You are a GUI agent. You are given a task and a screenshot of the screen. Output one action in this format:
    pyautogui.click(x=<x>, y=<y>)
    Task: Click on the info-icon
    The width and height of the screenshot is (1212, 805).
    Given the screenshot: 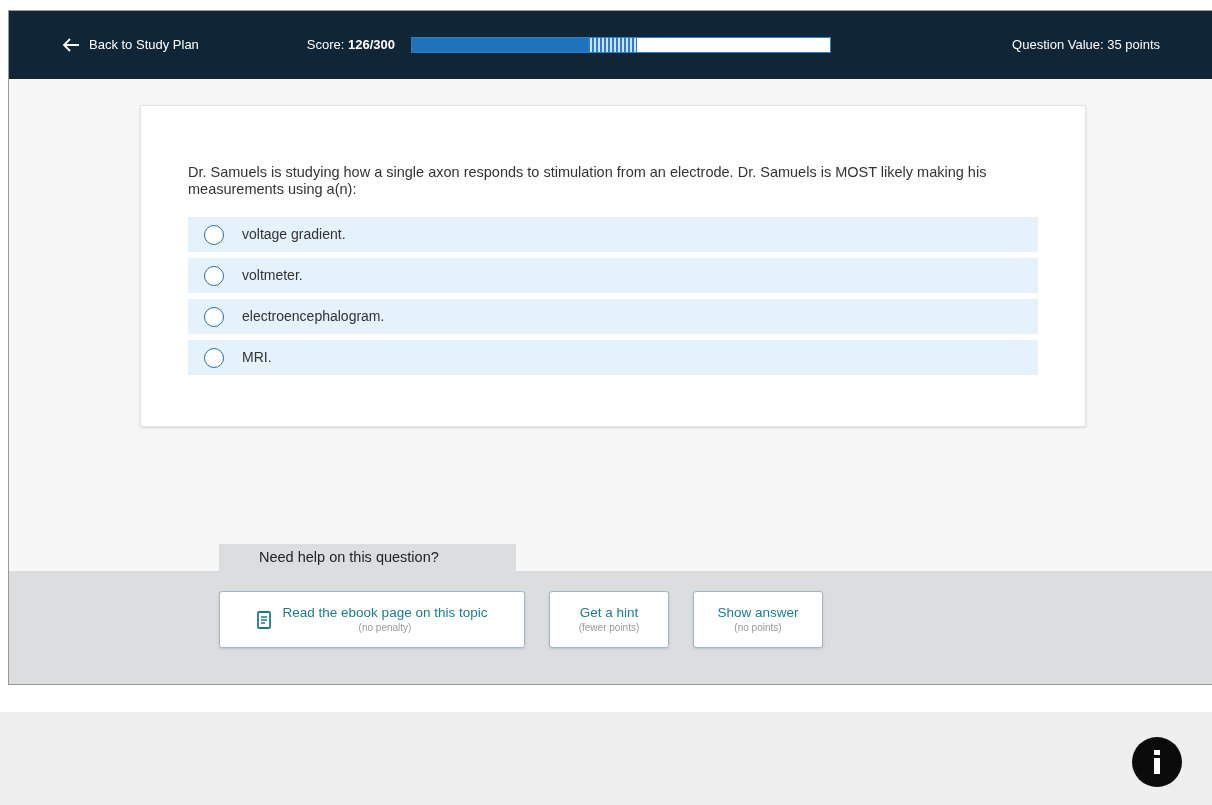 What is the action you would take?
    pyautogui.click(x=1157, y=762)
    